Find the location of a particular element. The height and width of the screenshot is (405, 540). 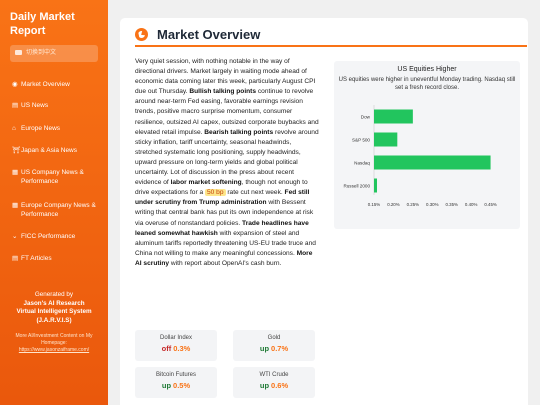

sidebar-item-europe-news: ⌂ Europe News is located at coordinates (58, 128).